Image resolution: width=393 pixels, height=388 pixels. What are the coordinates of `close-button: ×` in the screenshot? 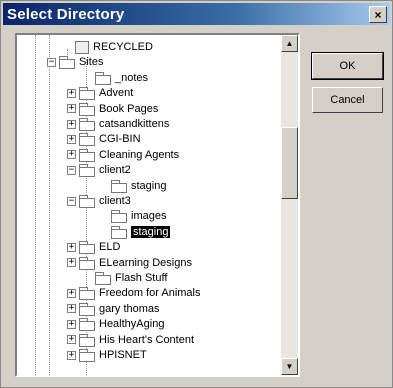 It's located at (378, 14).